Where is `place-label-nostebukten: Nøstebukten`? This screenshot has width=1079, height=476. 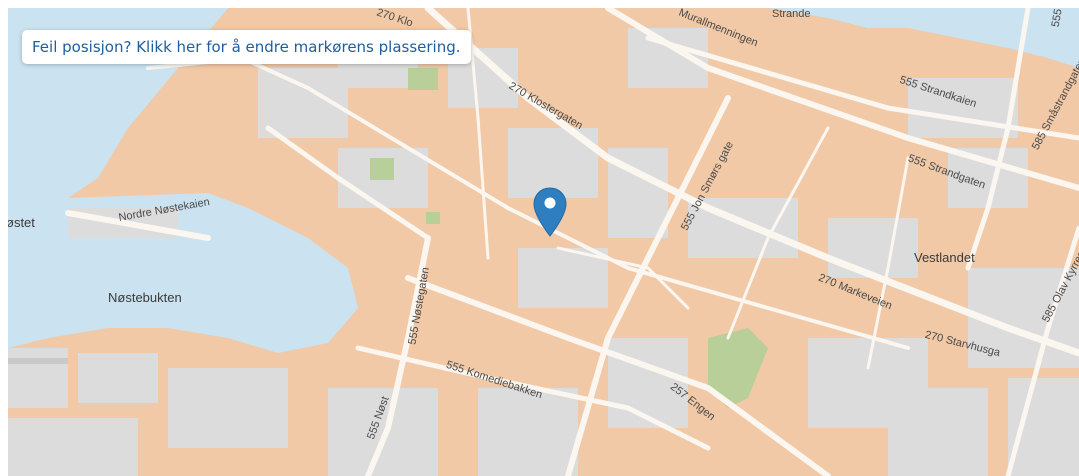
place-label-nostebukten: Nøstebukten is located at coordinates (145, 297).